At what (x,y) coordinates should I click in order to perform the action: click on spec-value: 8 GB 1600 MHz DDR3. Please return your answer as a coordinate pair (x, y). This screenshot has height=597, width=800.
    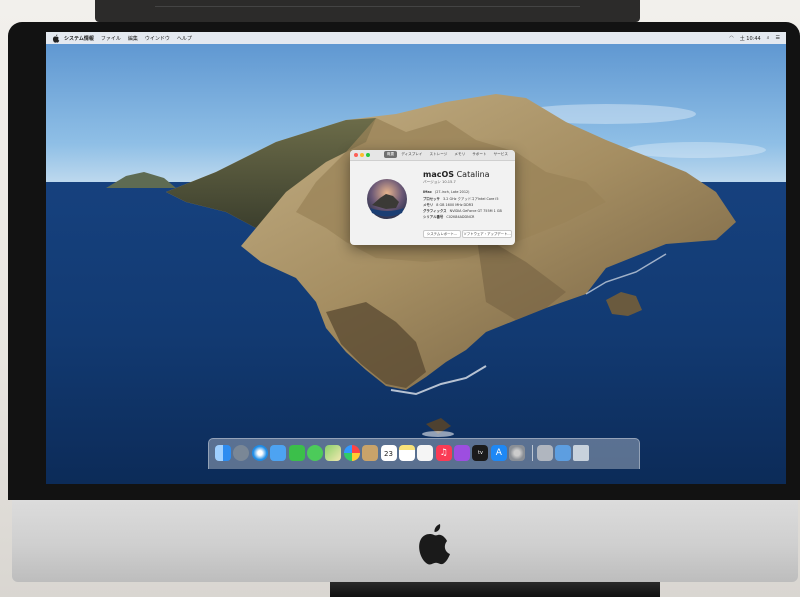
    Looking at the image, I should click on (455, 205).